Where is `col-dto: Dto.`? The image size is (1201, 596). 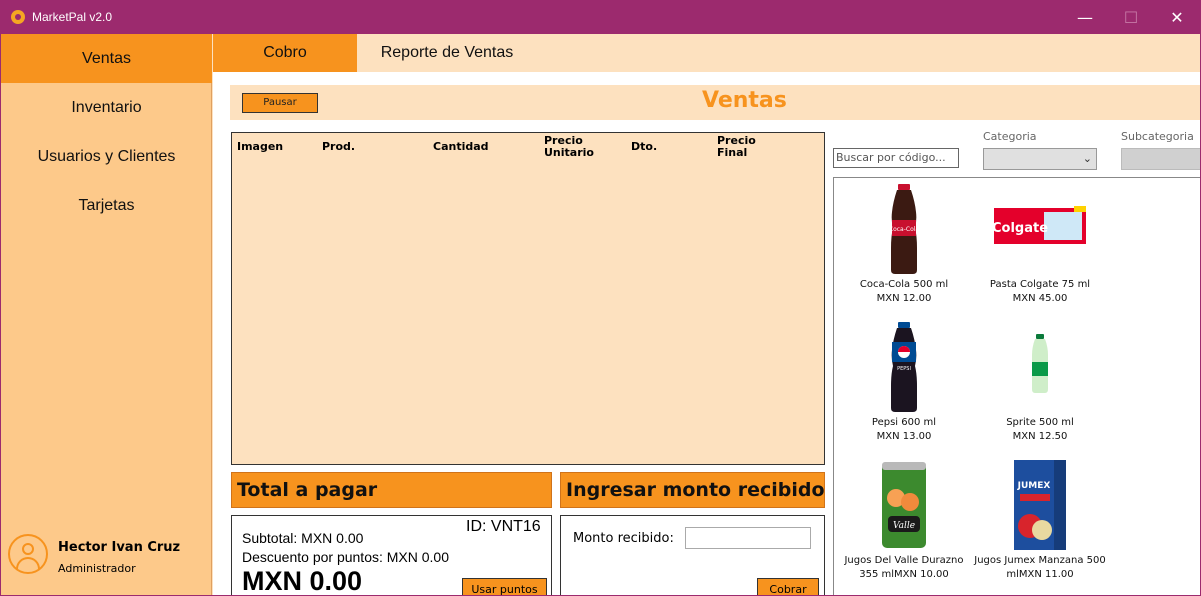
col-dto: Dto. is located at coordinates (644, 146).